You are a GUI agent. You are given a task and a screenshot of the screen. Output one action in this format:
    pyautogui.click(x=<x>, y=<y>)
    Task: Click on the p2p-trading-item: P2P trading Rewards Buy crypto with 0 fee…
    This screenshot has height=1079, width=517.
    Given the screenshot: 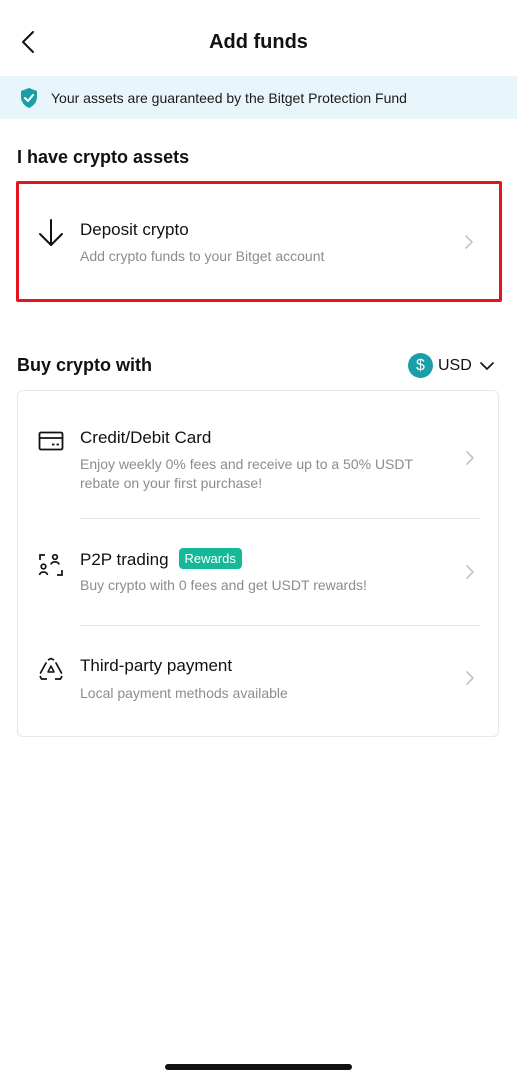 What is the action you would take?
    pyautogui.click(x=258, y=572)
    